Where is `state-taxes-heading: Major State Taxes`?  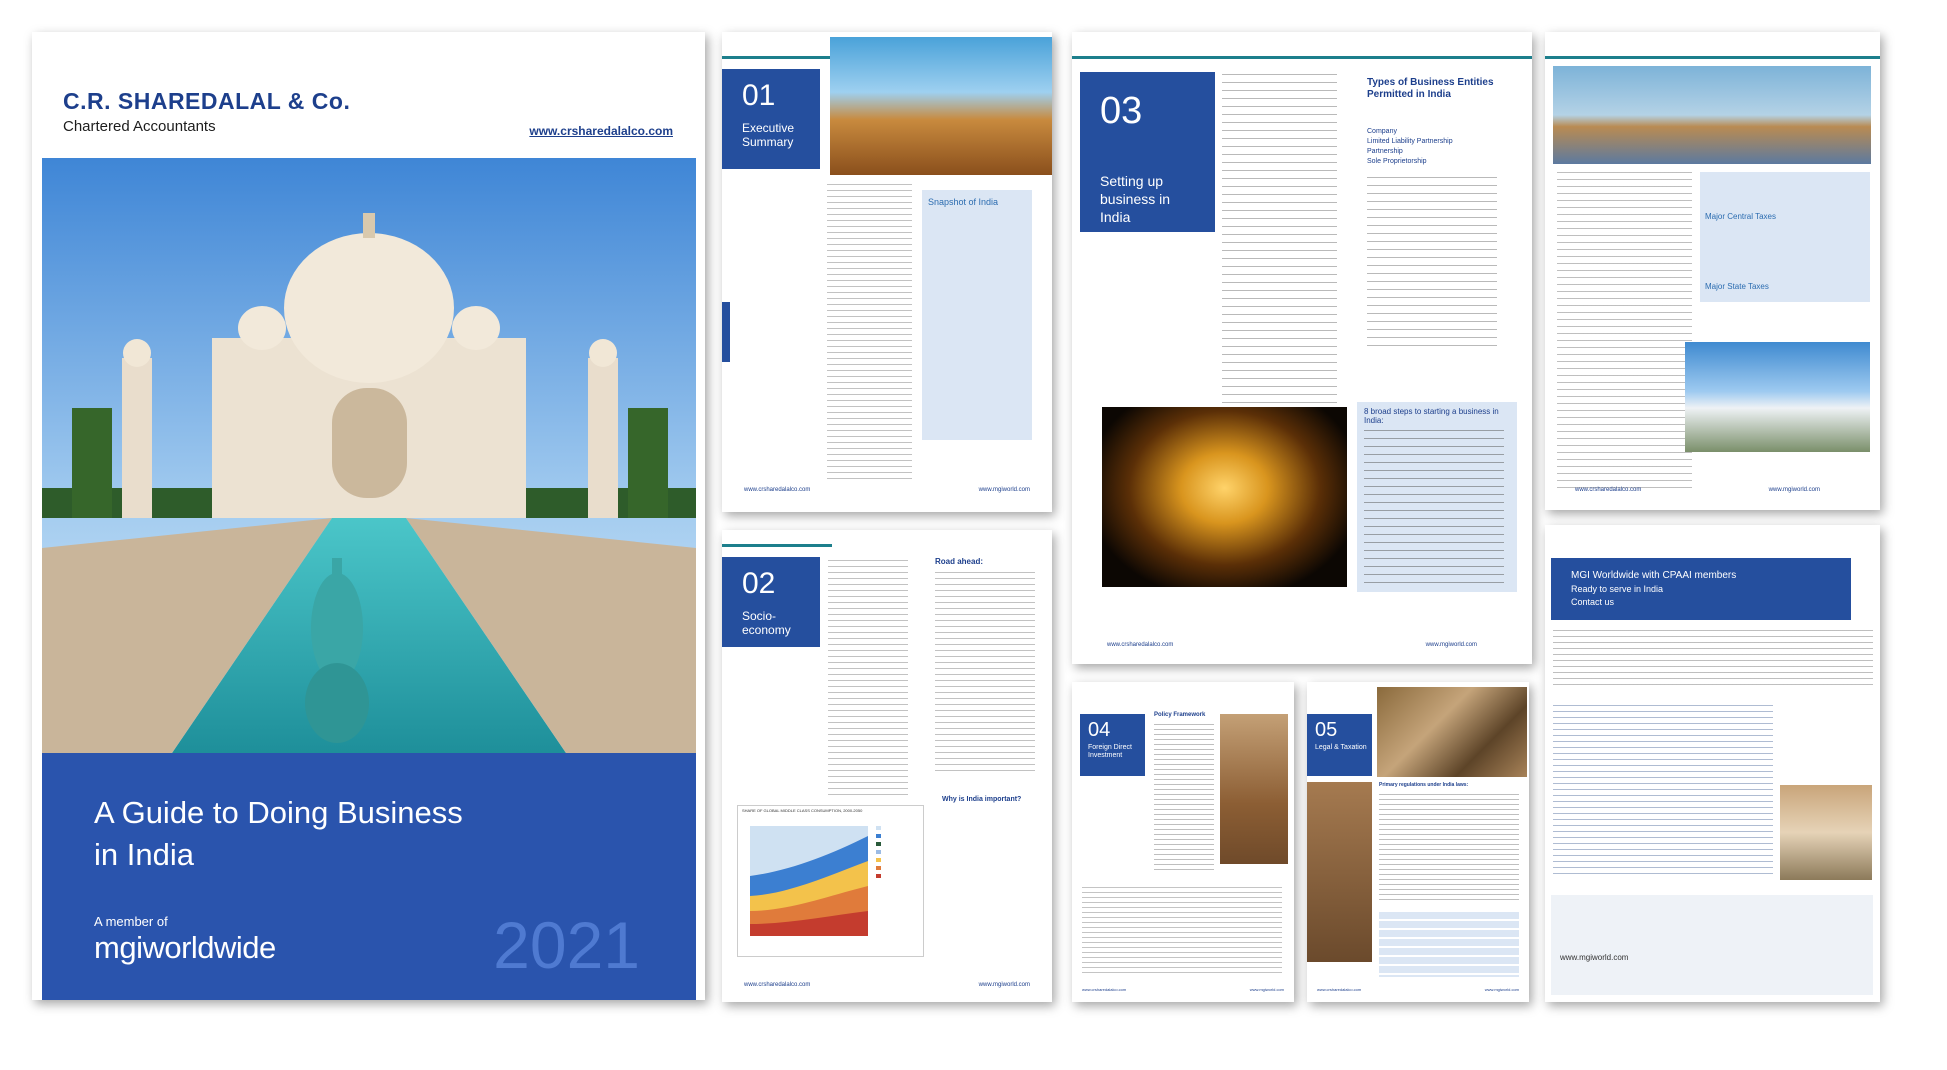 state-taxes-heading: Major State Taxes is located at coordinates (1737, 286).